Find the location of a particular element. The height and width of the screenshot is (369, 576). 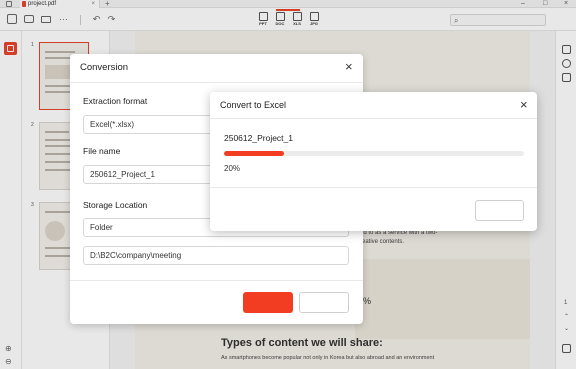

cancel-conversion-button is located at coordinates (499, 210).